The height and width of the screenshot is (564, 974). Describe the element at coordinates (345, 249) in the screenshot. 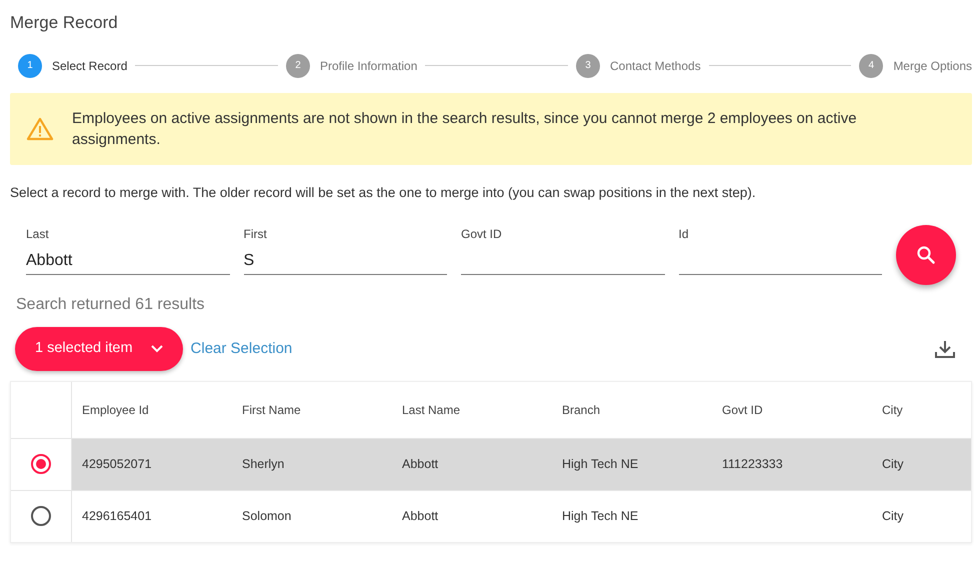

I see `text-field: First S` at that location.